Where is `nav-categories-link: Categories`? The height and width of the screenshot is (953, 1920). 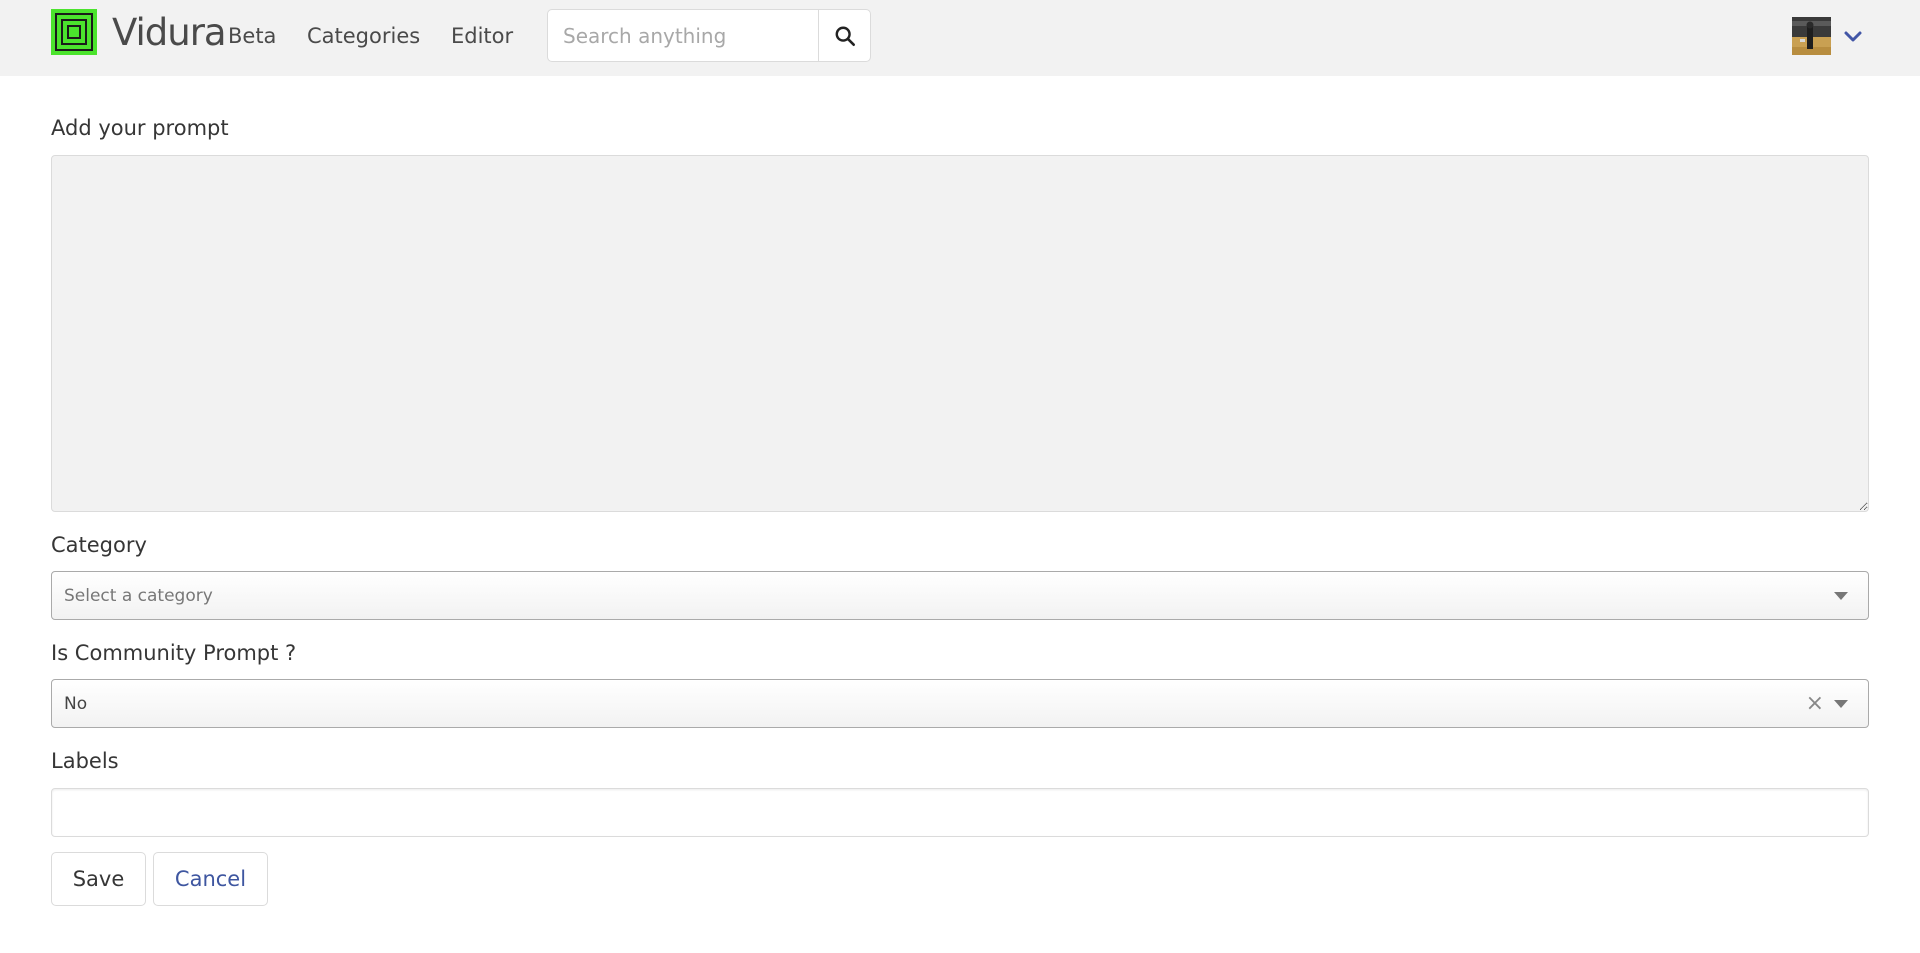 nav-categories-link: Categories is located at coordinates (363, 36).